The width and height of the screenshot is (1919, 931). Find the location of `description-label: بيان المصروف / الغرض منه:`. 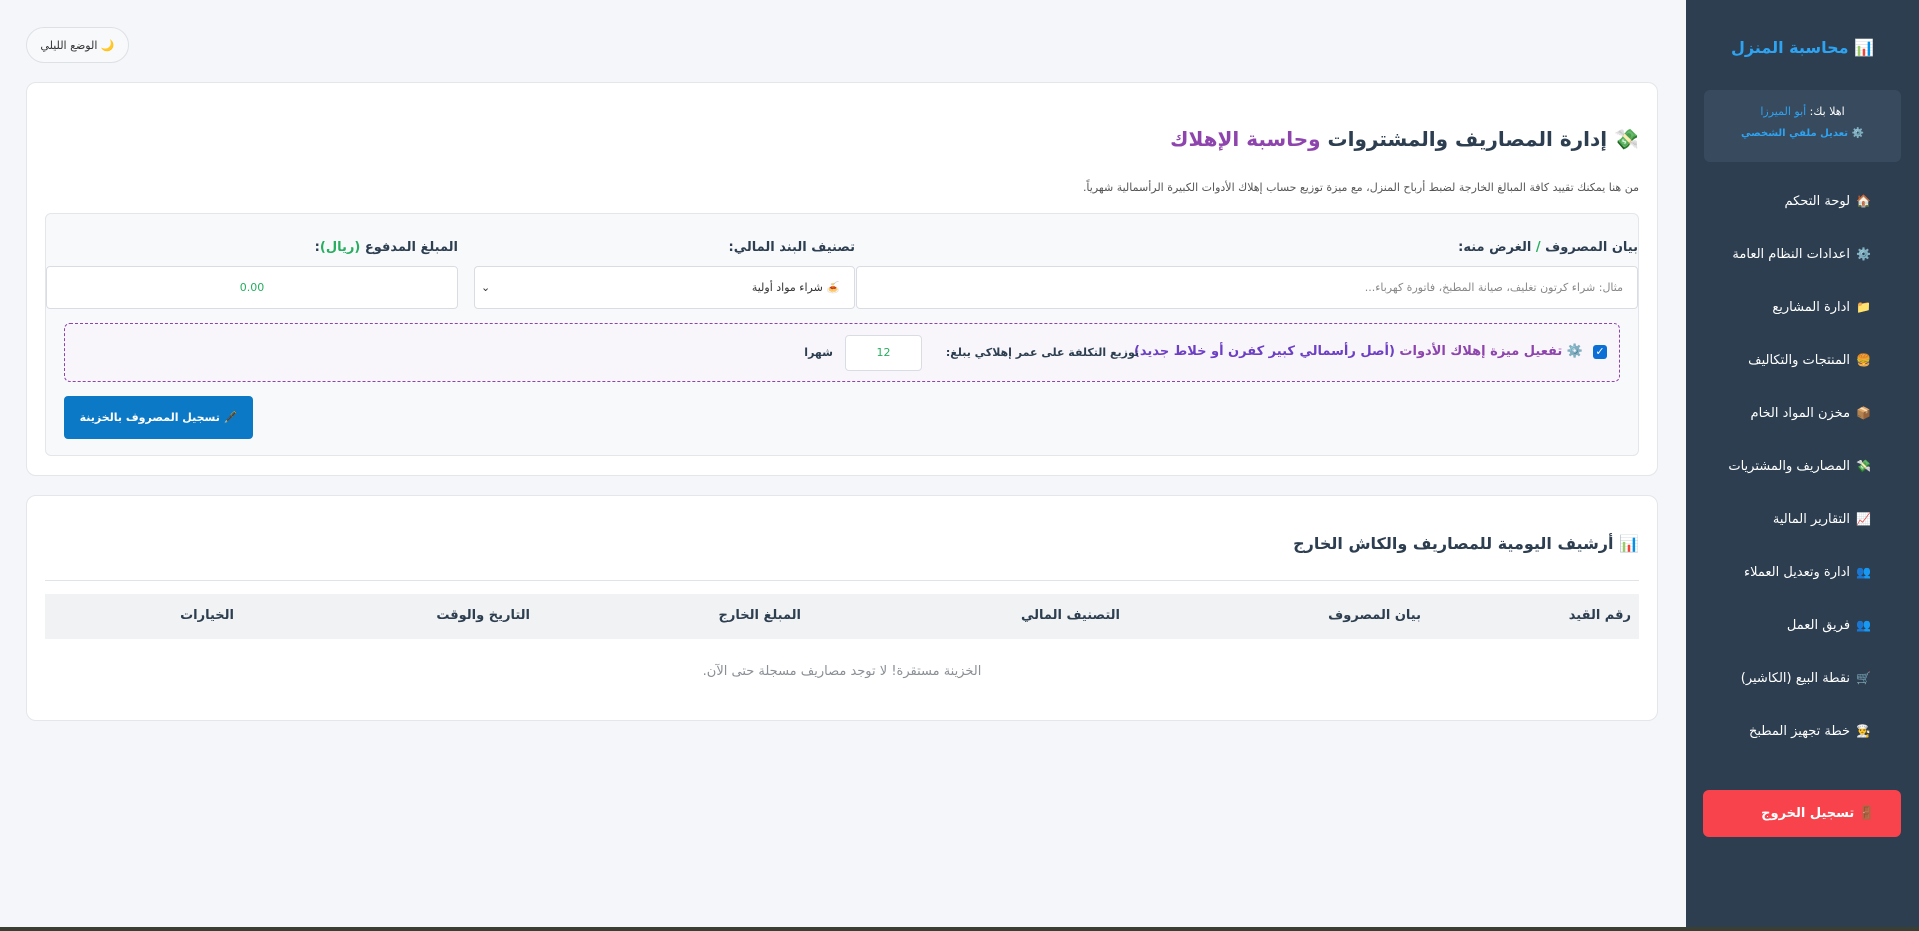

description-label: بيان المصروف / الغرض منه: is located at coordinates (1548, 247).